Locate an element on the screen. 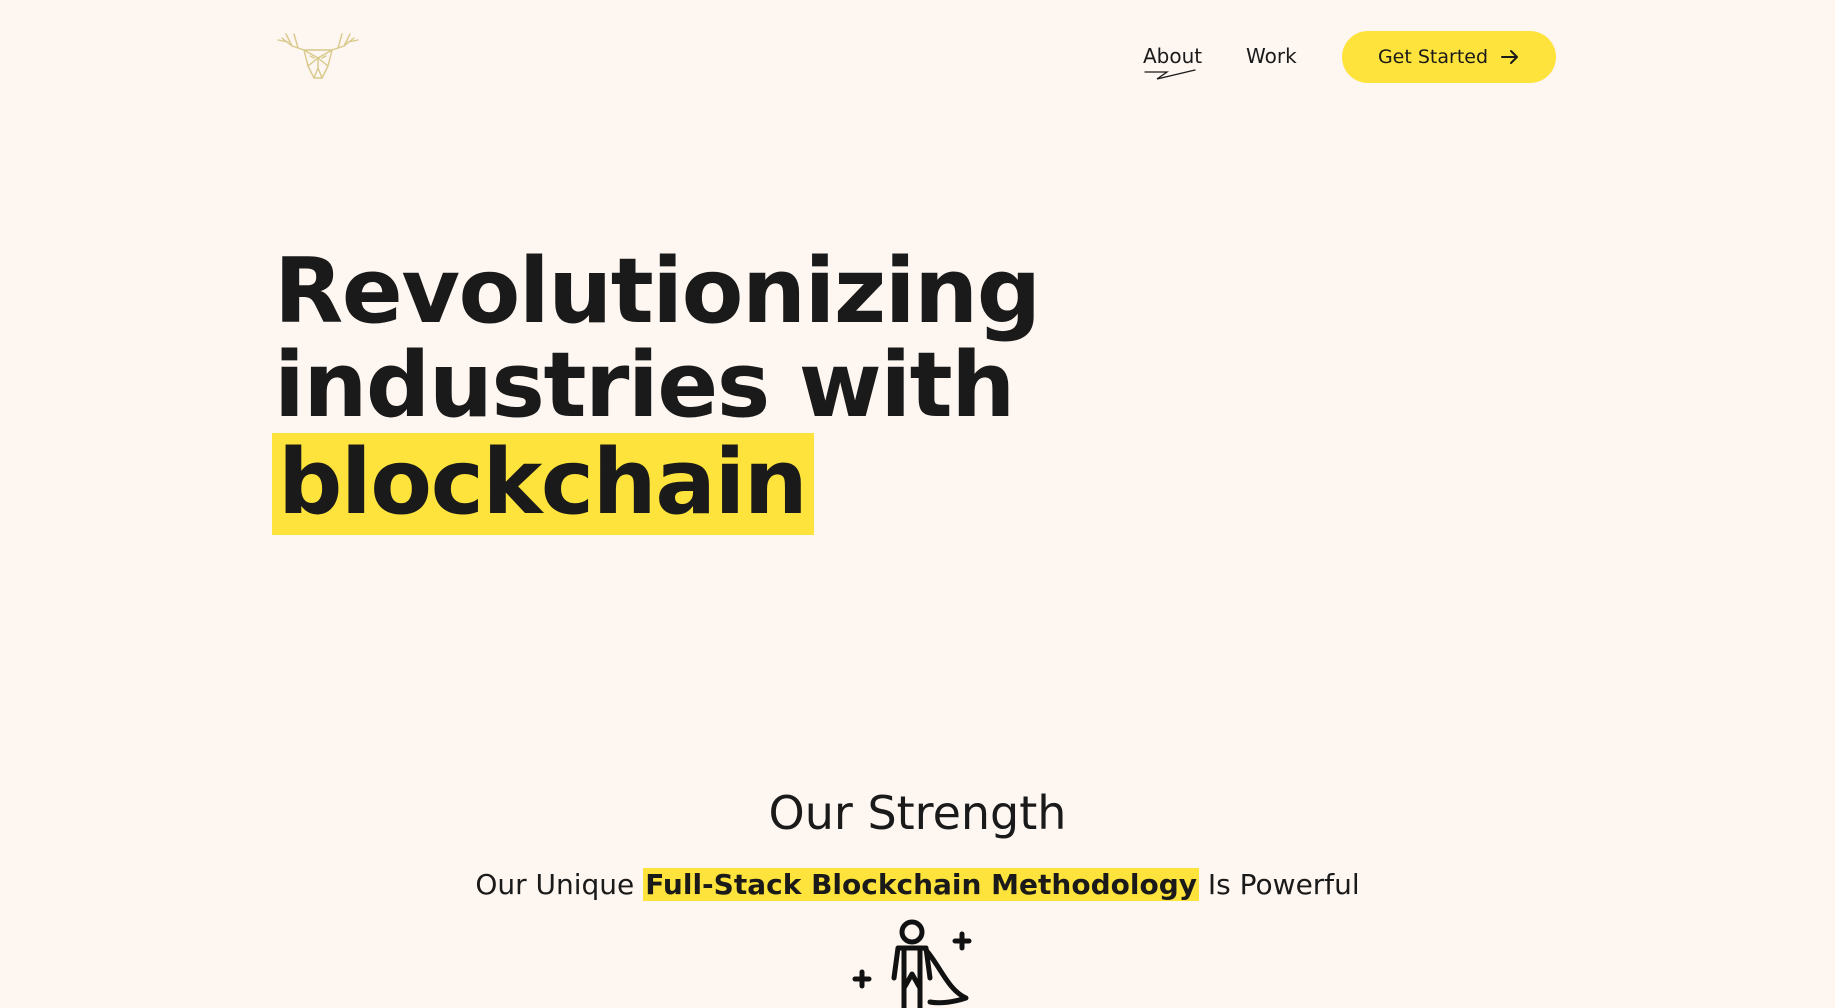 The image size is (1835, 1008). hero-line-1: Revolutionizing is located at coordinates (657, 291).